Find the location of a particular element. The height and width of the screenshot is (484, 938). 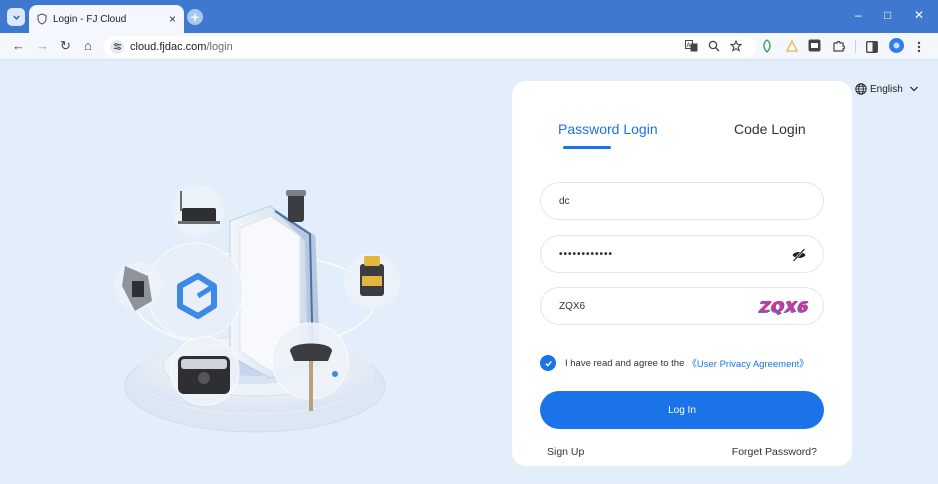

browser-toolbar: ← → ↻ ⌂ cloud.fjdac.com/login A is located at coordinates (469, 46).